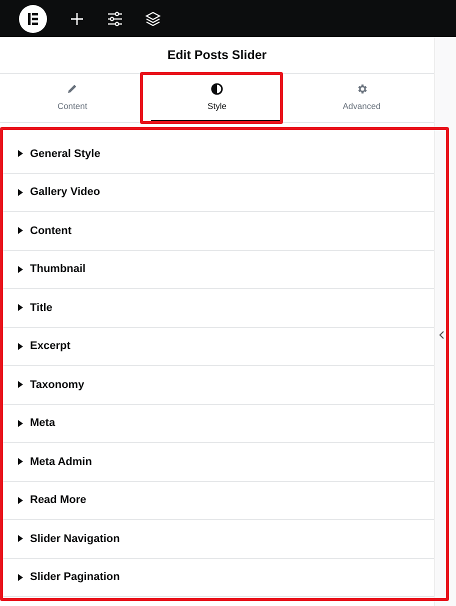 The height and width of the screenshot is (606, 456). I want to click on contrast-icon, so click(217, 89).